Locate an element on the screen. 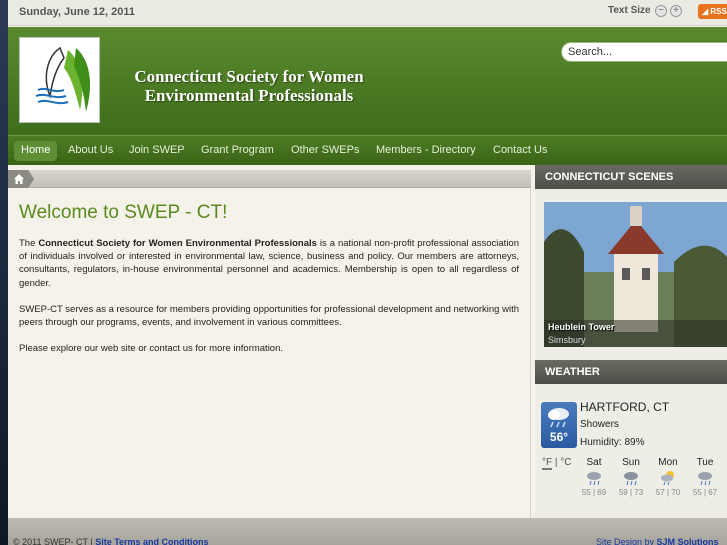 The image size is (727, 545). copyright-text: © 2011 SWEP- CT | is located at coordinates (53, 541).